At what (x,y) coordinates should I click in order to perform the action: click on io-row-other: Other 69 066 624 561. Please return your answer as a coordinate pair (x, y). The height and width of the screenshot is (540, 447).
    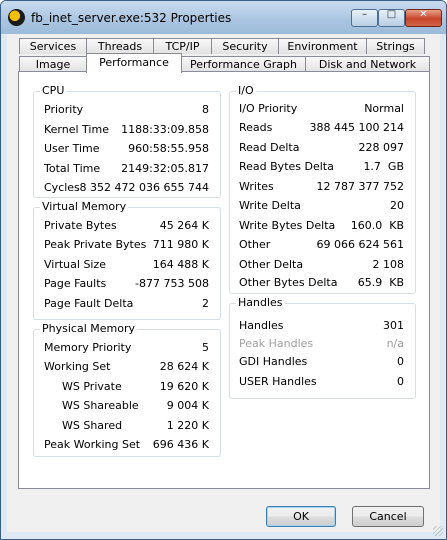
    Looking at the image, I should click on (321, 245).